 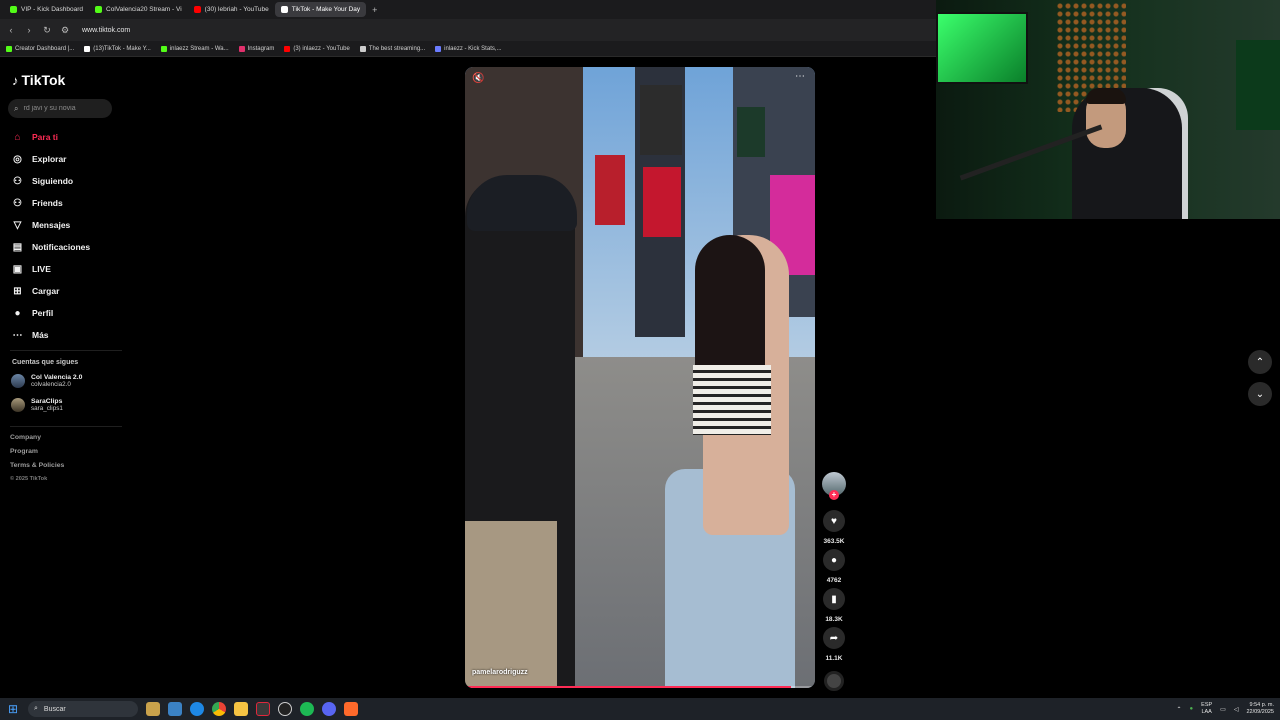 I want to click on followed-account: SaraClips sara_clips1, so click(x=37, y=405).